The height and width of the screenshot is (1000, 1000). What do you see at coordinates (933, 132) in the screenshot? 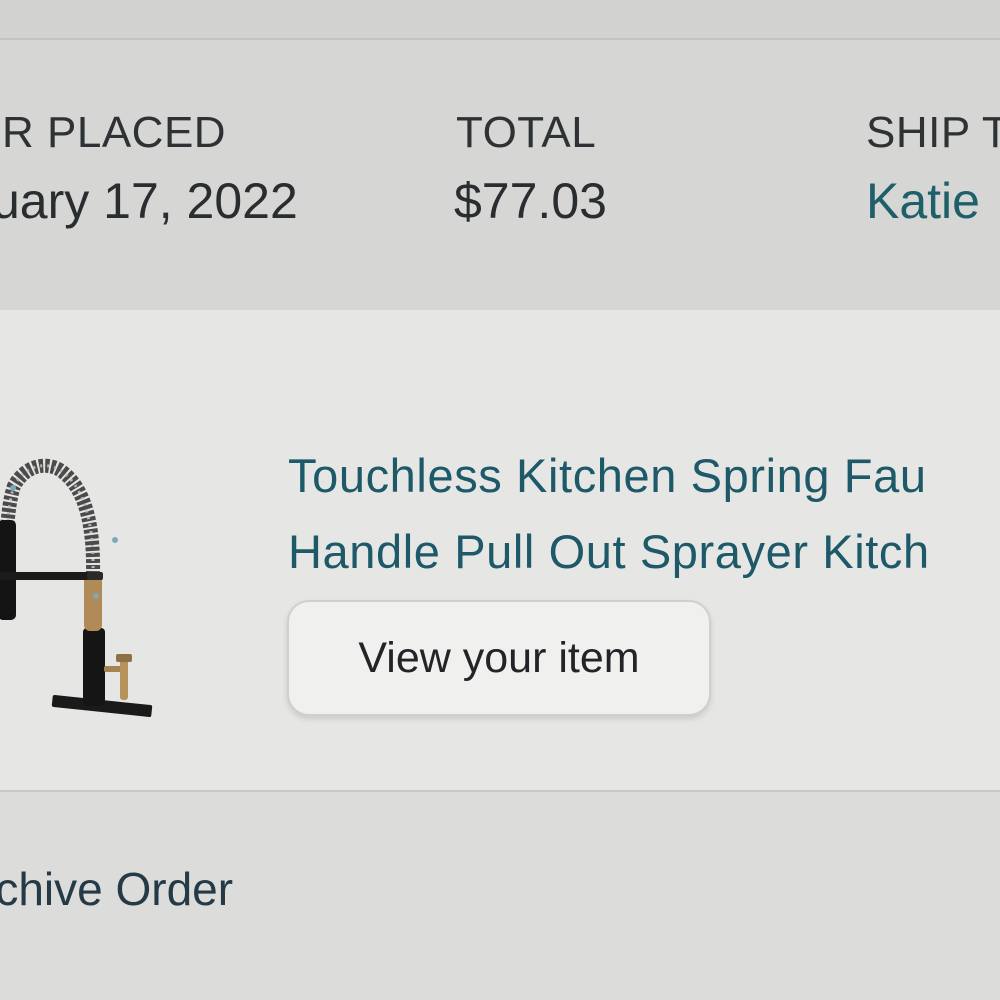
I see `ship-to-label: SHIP T` at bounding box center [933, 132].